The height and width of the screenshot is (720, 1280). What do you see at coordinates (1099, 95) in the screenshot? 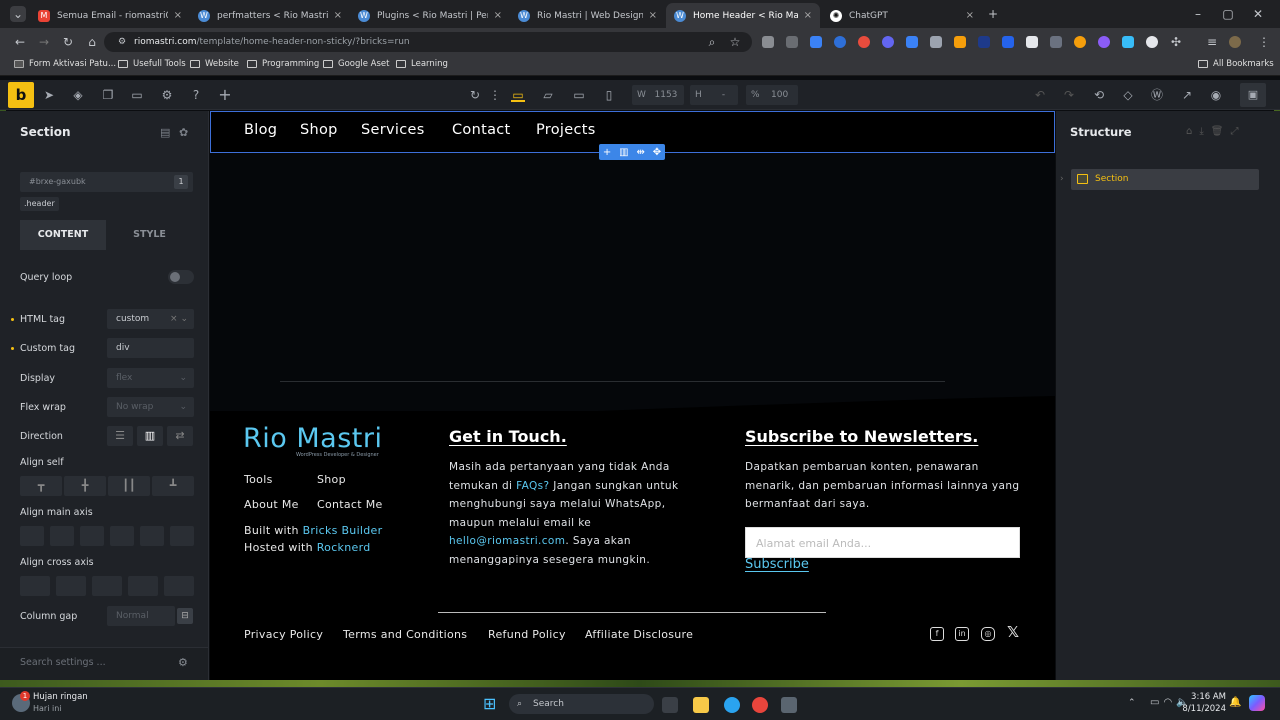
I see `history-icon: ⟲` at bounding box center [1099, 95].